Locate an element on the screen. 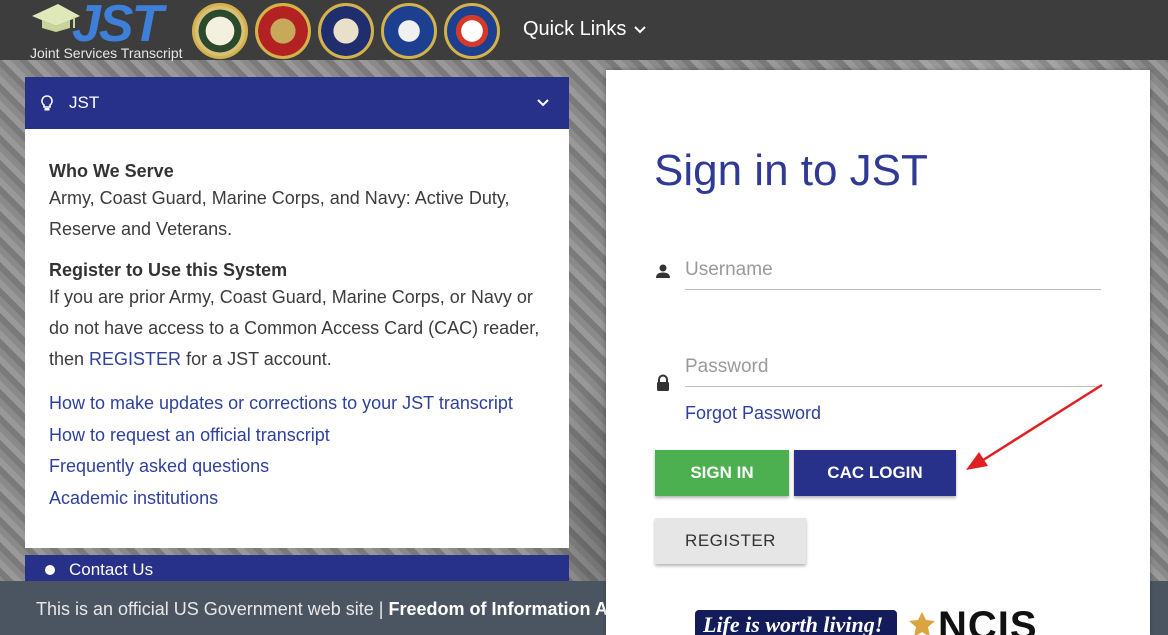 This screenshot has width=1168, height=635. ncis-logo: NCIS is located at coordinates (972, 619).